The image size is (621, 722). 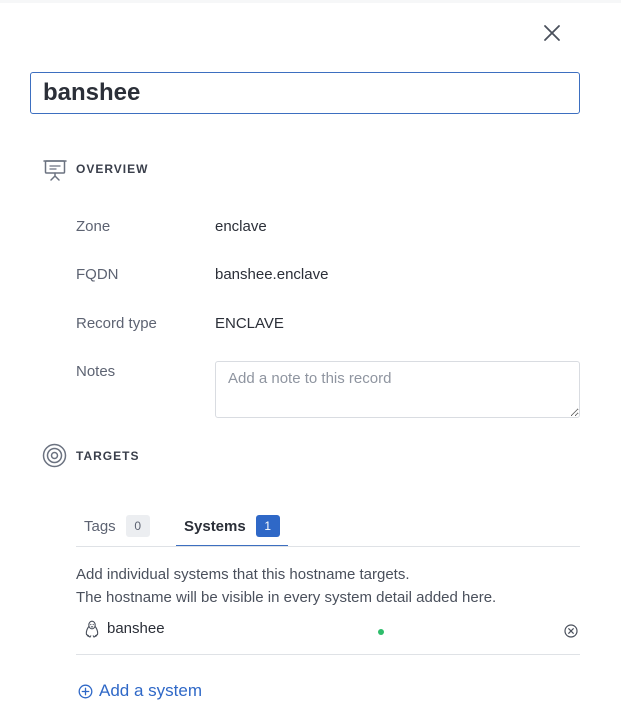 I want to click on record-name-input, so click(x=305, y=93).